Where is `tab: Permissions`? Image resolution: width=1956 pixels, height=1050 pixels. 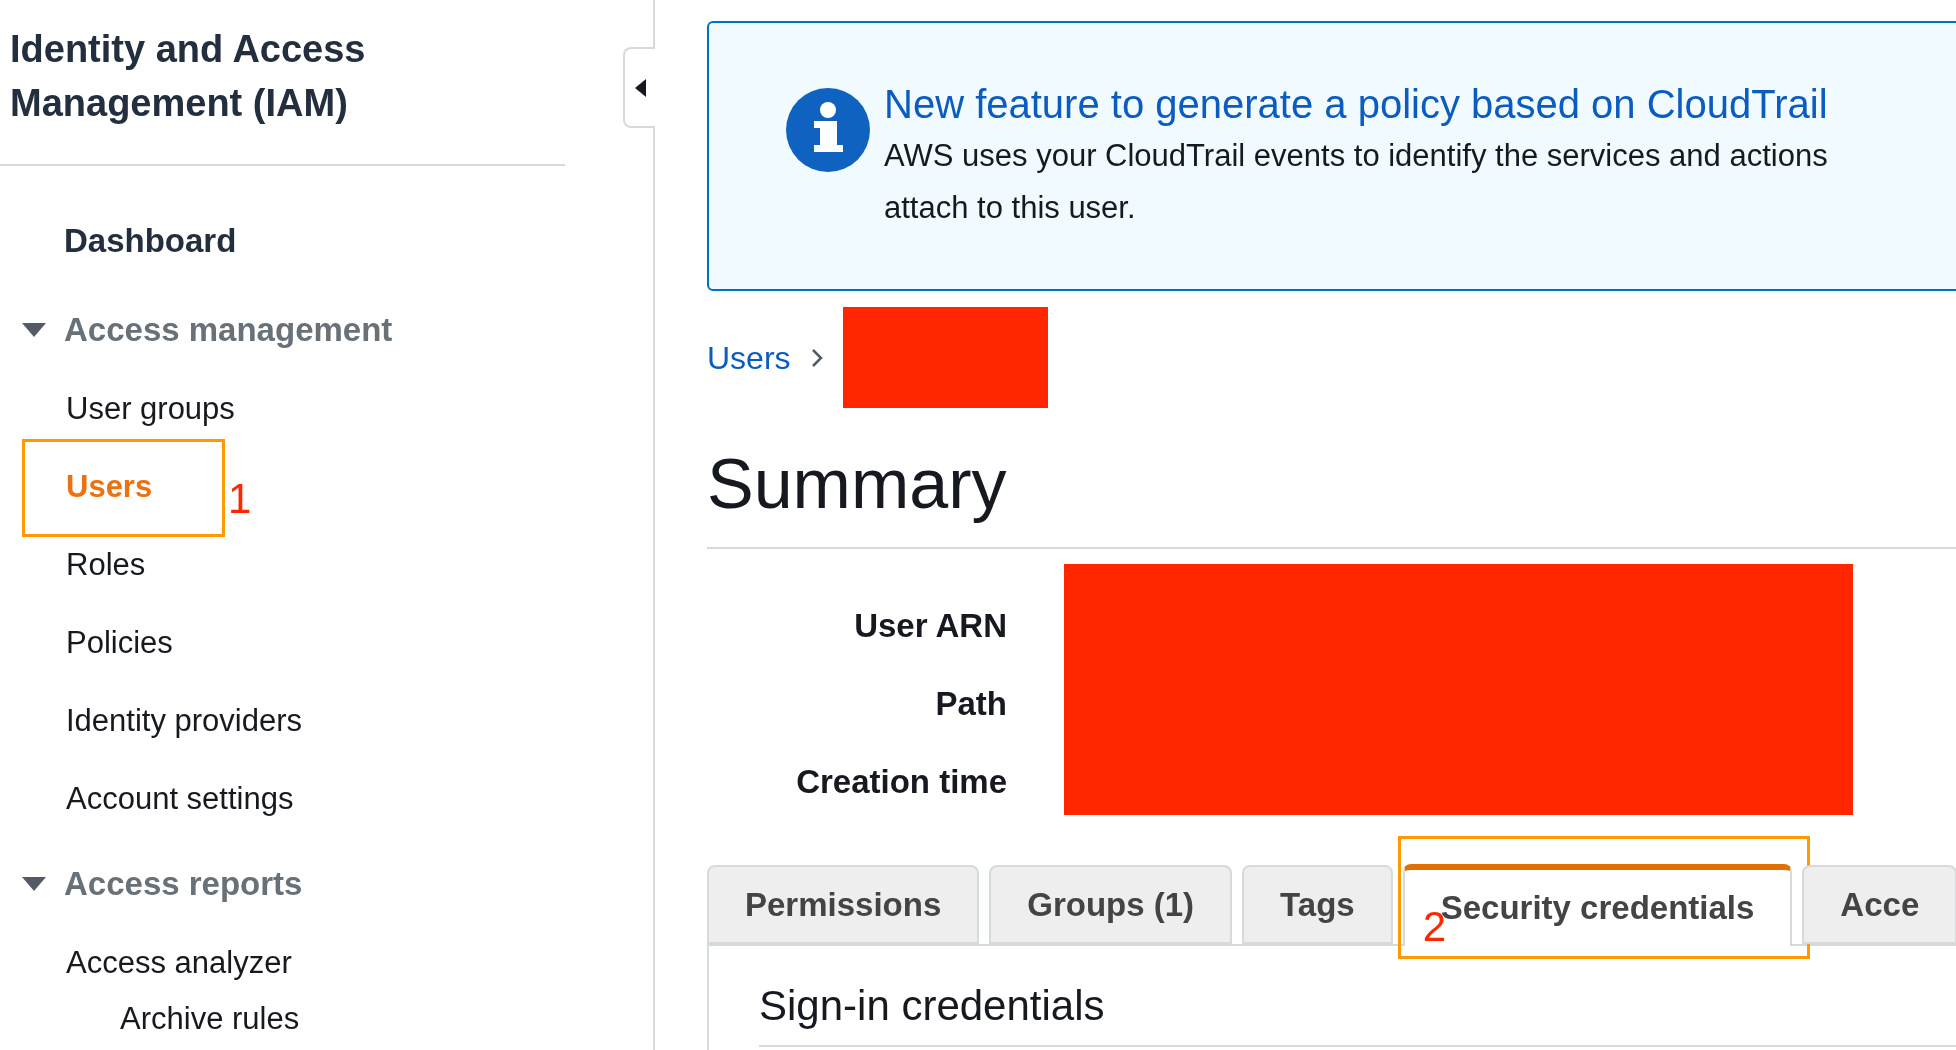
tab: Permissions is located at coordinates (843, 904).